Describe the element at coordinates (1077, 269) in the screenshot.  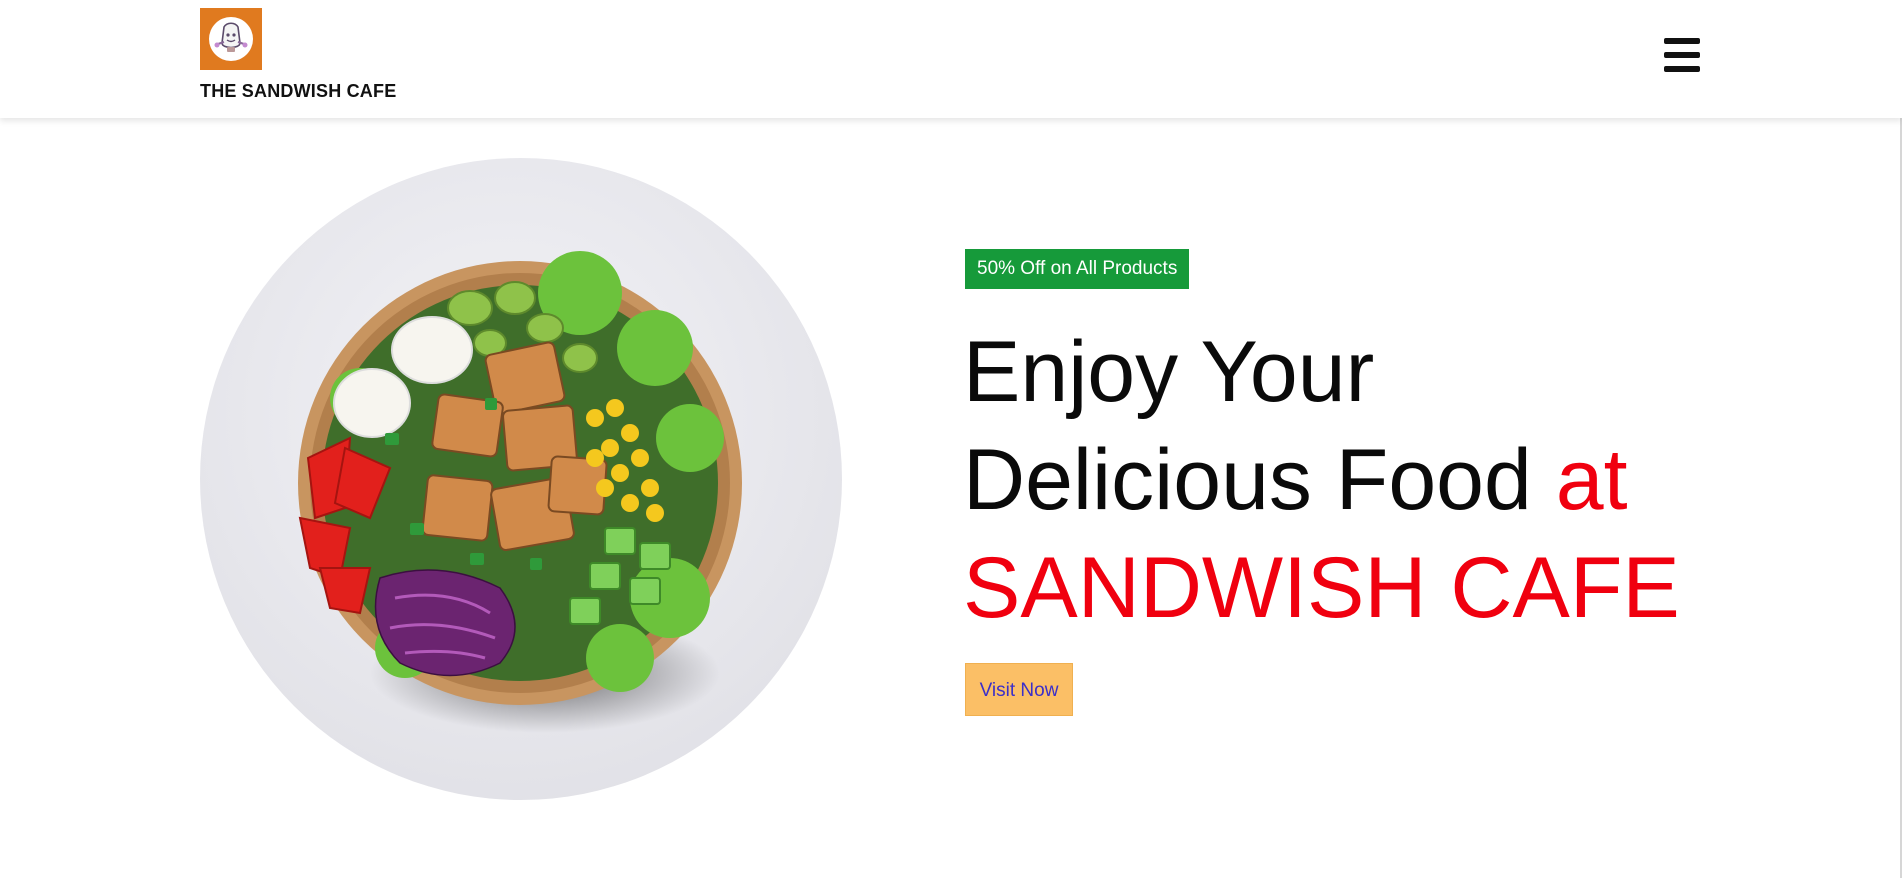
I see `offer-badge: 50% Off on All Products` at that location.